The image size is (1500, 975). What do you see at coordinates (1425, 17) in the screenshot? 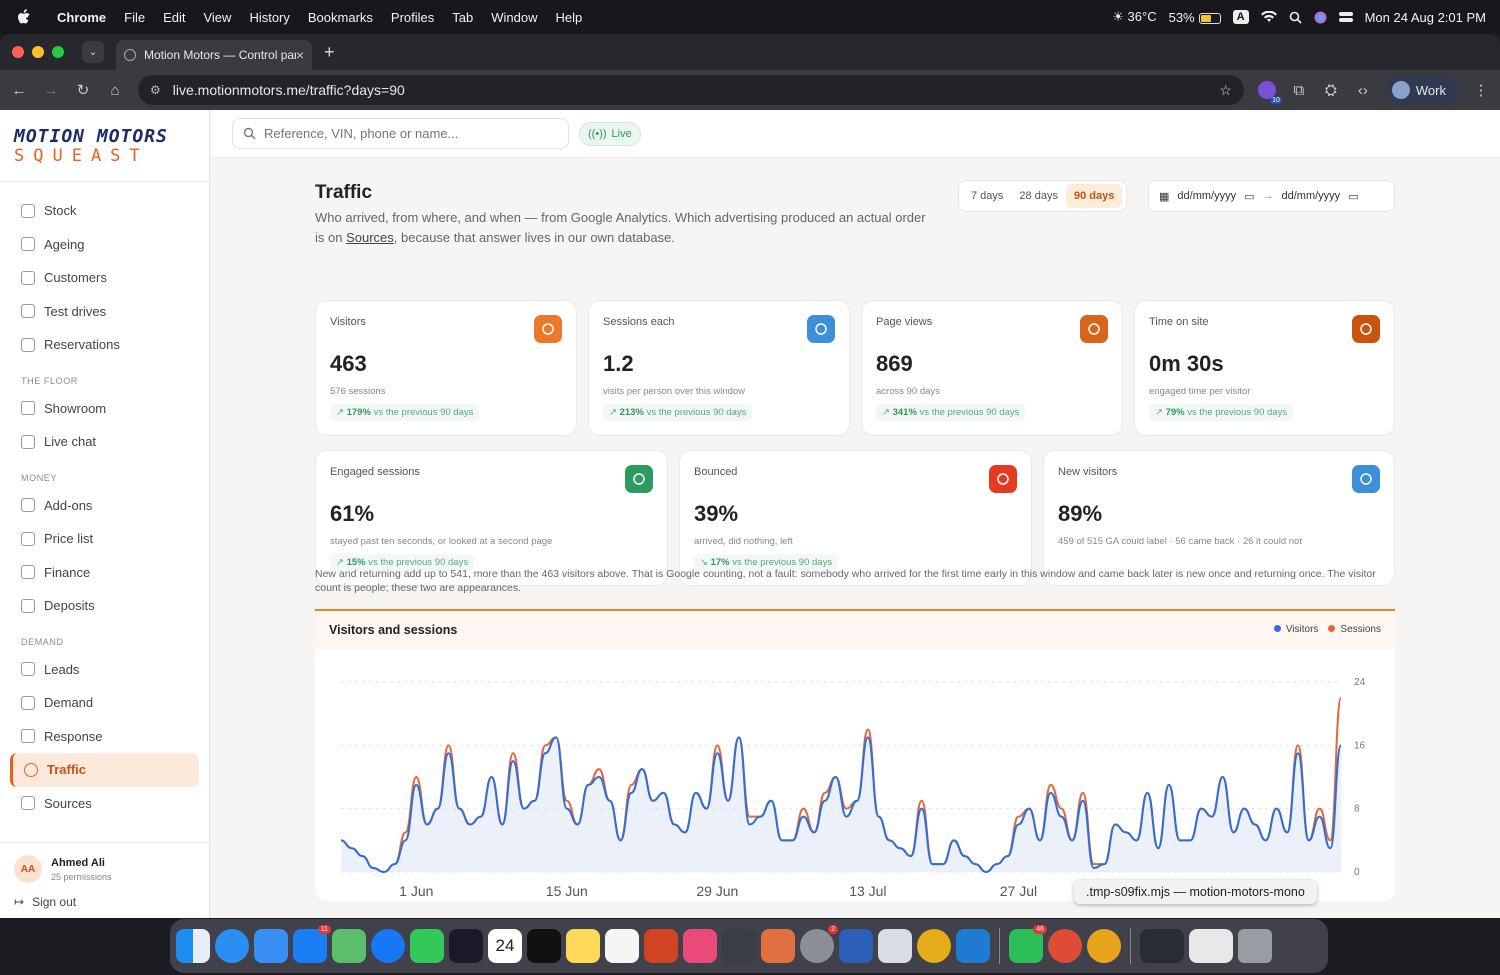
I see `clock-datetime: Mon 24 Aug 2:01 PM` at bounding box center [1425, 17].